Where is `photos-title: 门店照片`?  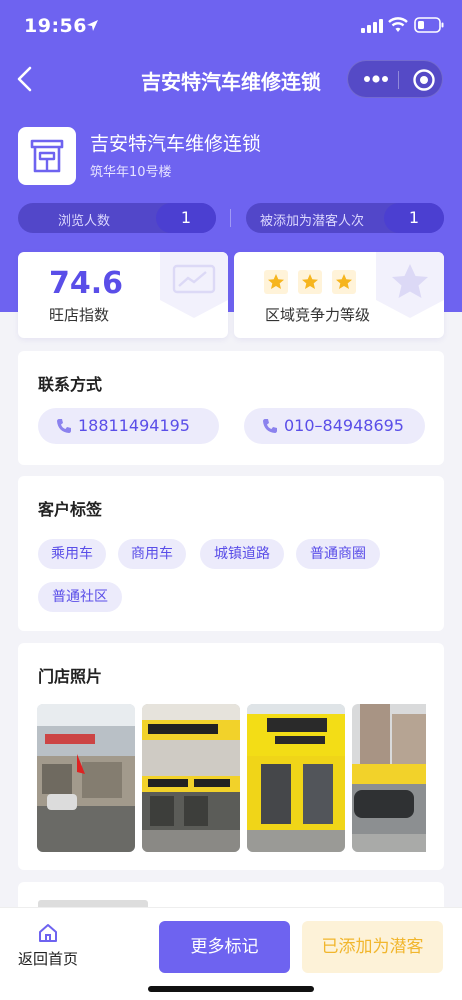 photos-title: 门店照片 is located at coordinates (70, 676).